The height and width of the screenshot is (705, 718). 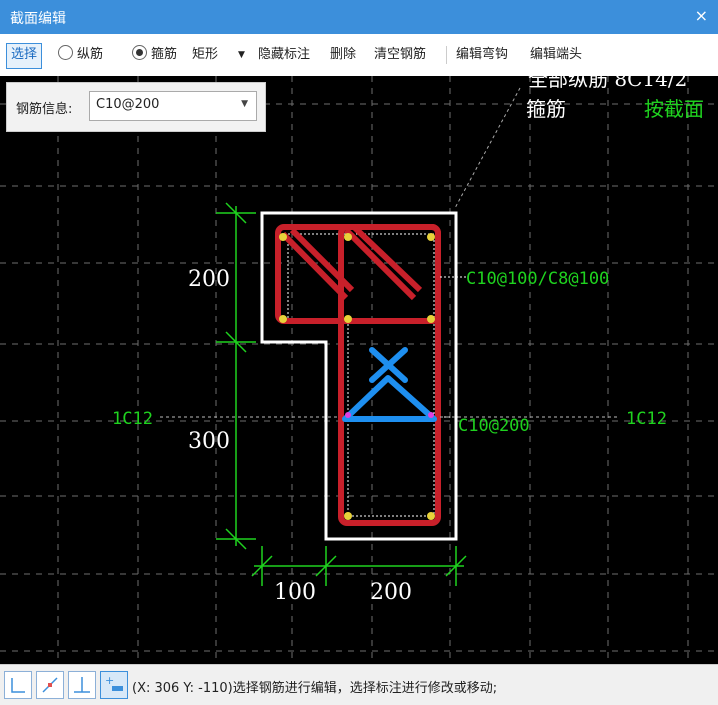 What do you see at coordinates (494, 426) in the screenshot?
I see `label-stirrup-mid: C10@200` at bounding box center [494, 426].